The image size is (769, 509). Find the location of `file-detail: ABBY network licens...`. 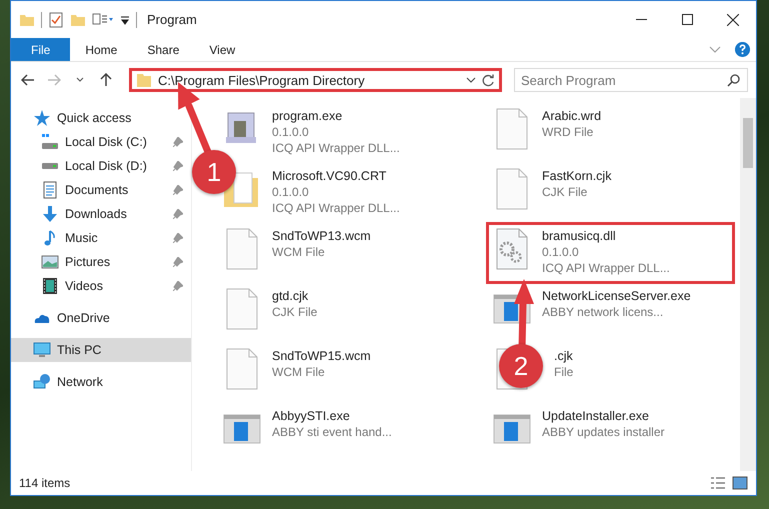

file-detail: ABBY network licens... is located at coordinates (603, 312).